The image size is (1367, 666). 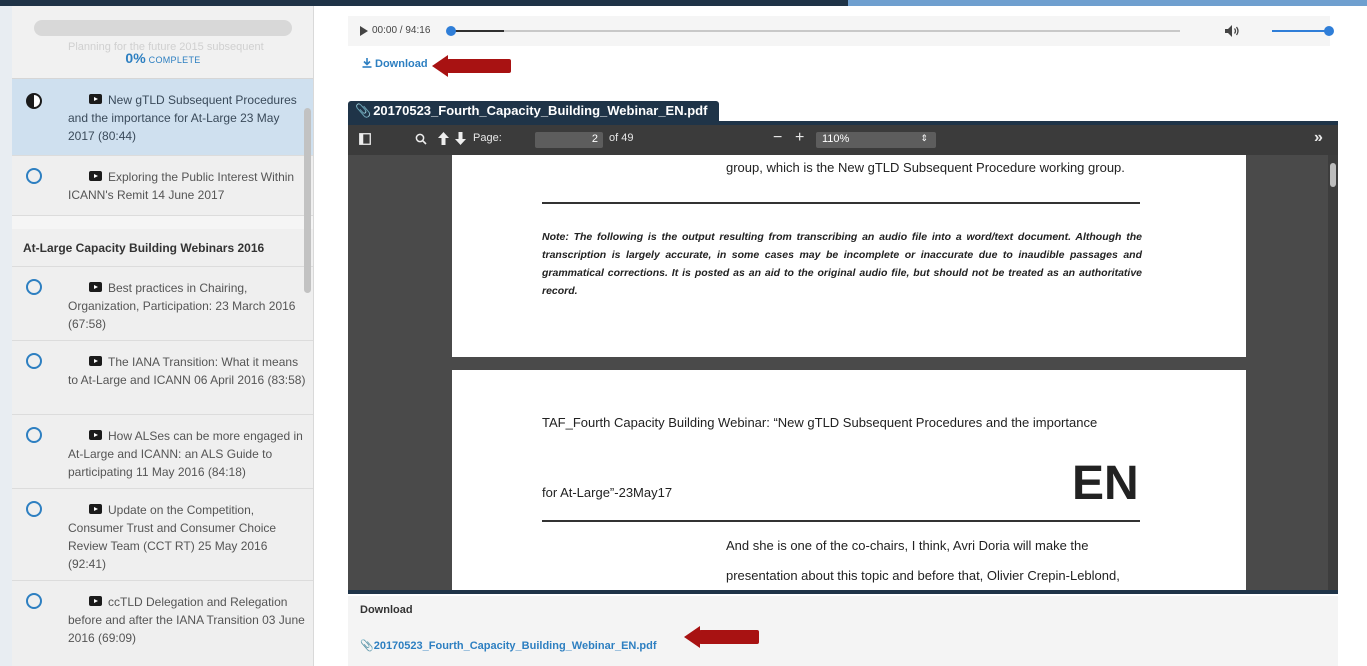 I want to click on progress-complete-label: COMPLETE, so click(x=174, y=60).